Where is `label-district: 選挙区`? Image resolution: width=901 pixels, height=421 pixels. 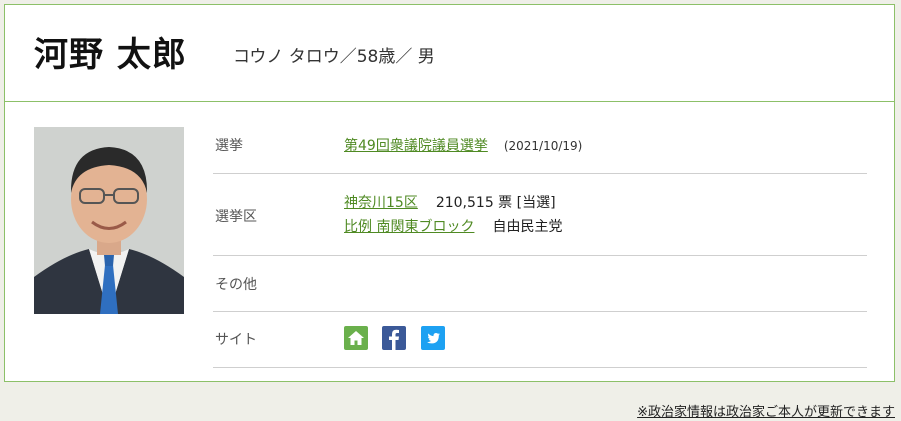 label-district: 選挙区 is located at coordinates (236, 217).